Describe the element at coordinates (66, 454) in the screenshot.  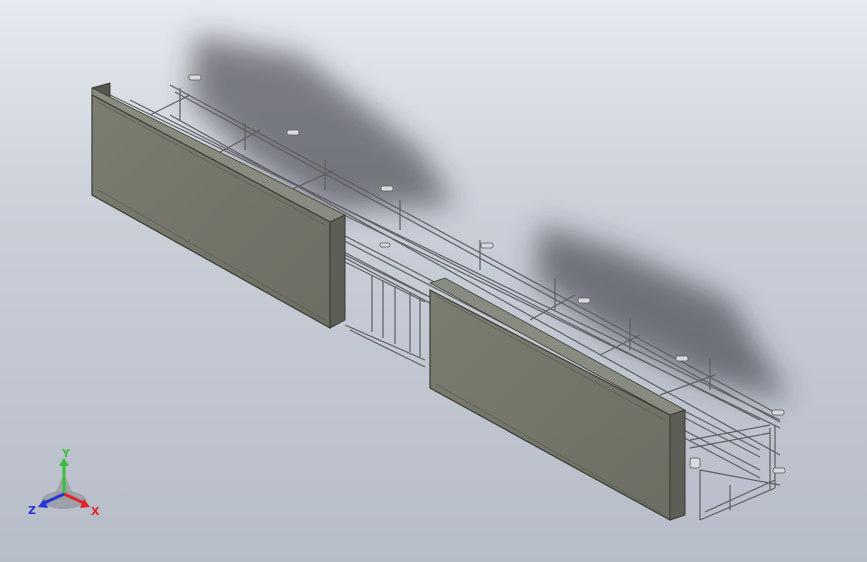
I see `axis-y-label: Y` at that location.